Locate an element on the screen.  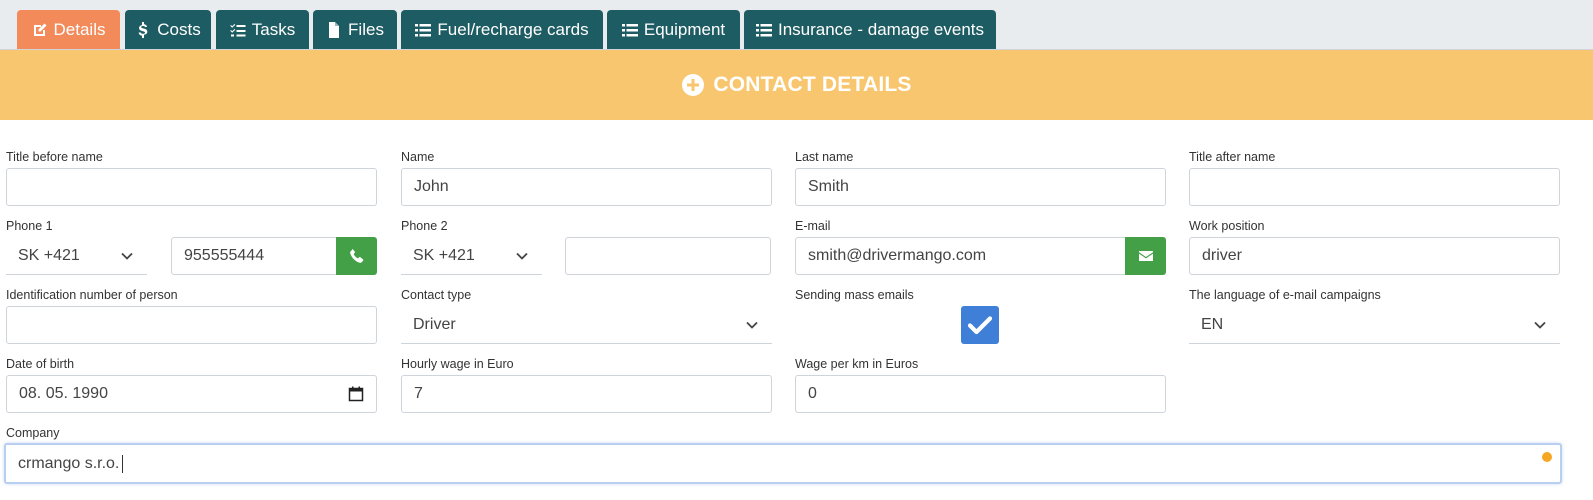
tab-details: Details is located at coordinates (68, 29).